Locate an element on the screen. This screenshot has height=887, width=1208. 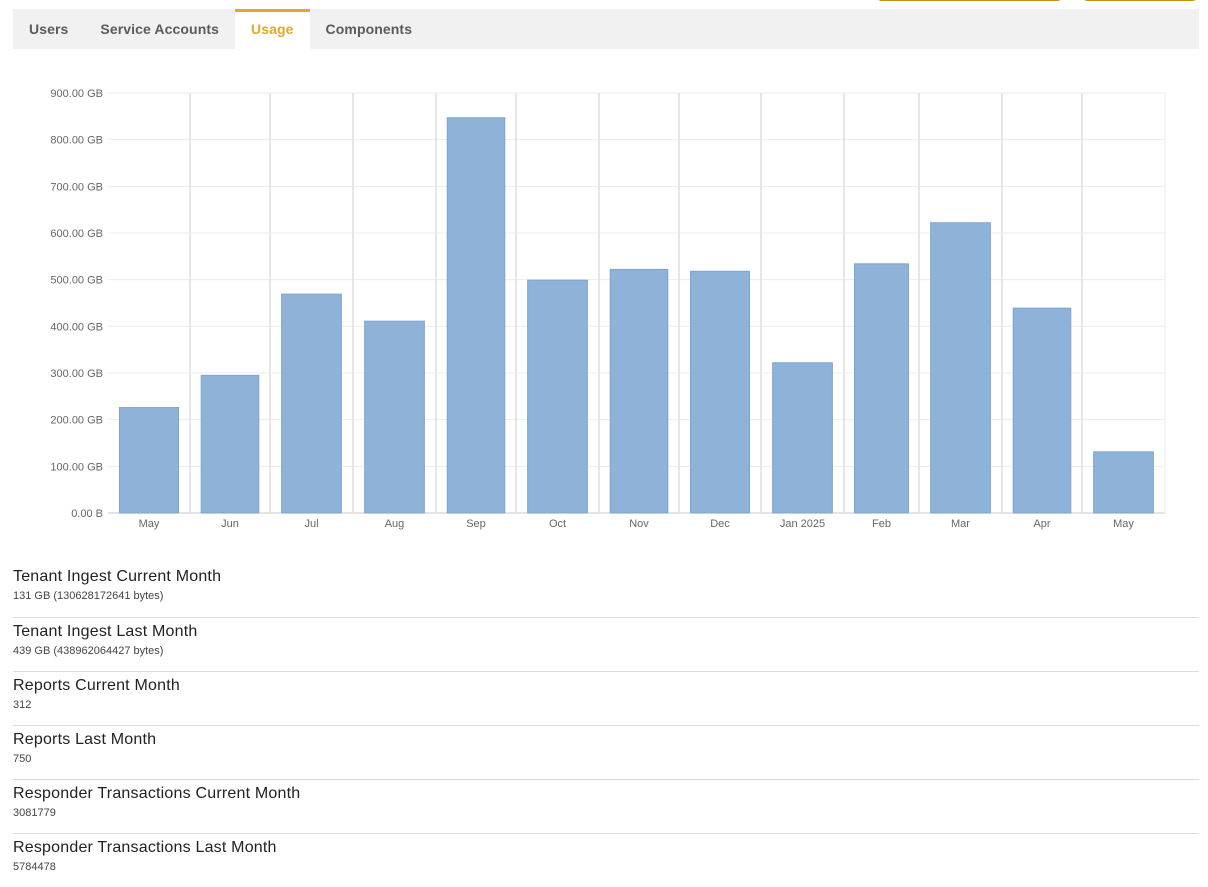
stat-title: Responder Transactions Last Month is located at coordinates (145, 847).